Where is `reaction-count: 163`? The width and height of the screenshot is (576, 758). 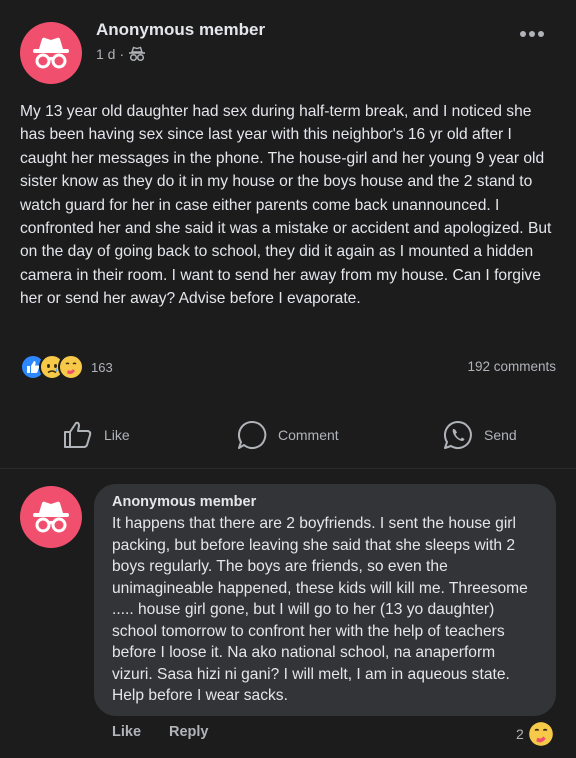 reaction-count: 163 is located at coordinates (102, 367).